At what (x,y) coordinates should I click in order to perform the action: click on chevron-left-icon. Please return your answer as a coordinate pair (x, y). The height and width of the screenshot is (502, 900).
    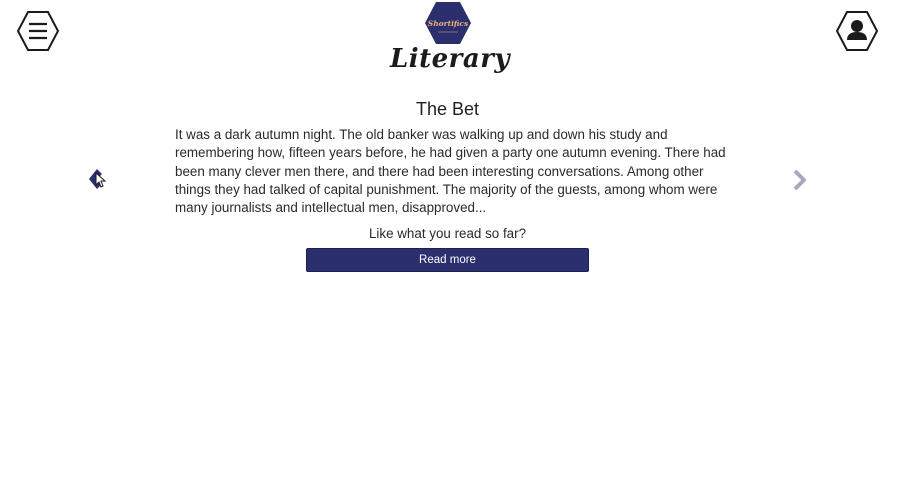
    Looking at the image, I should click on (98, 179).